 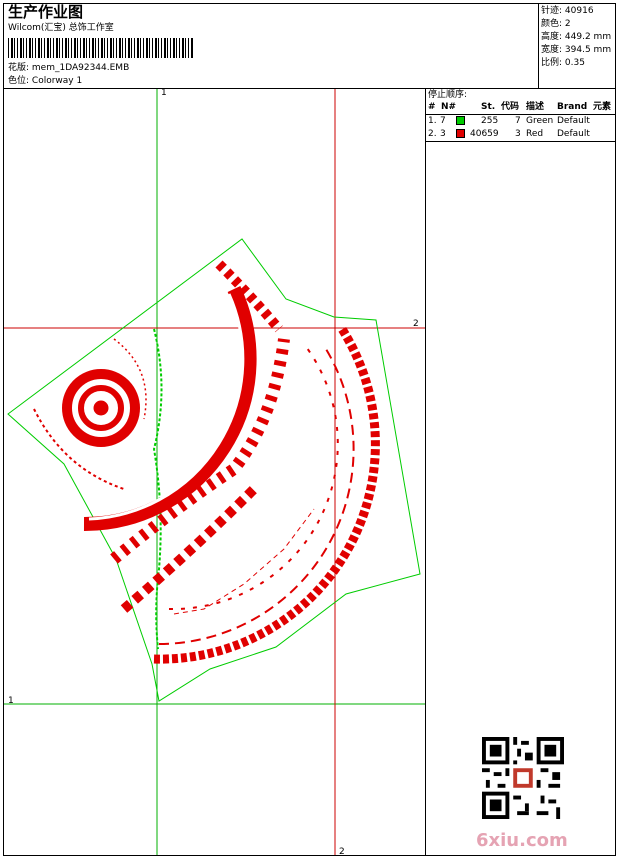 What do you see at coordinates (552, 37) in the screenshot?
I see `height-label: 高度:` at bounding box center [552, 37].